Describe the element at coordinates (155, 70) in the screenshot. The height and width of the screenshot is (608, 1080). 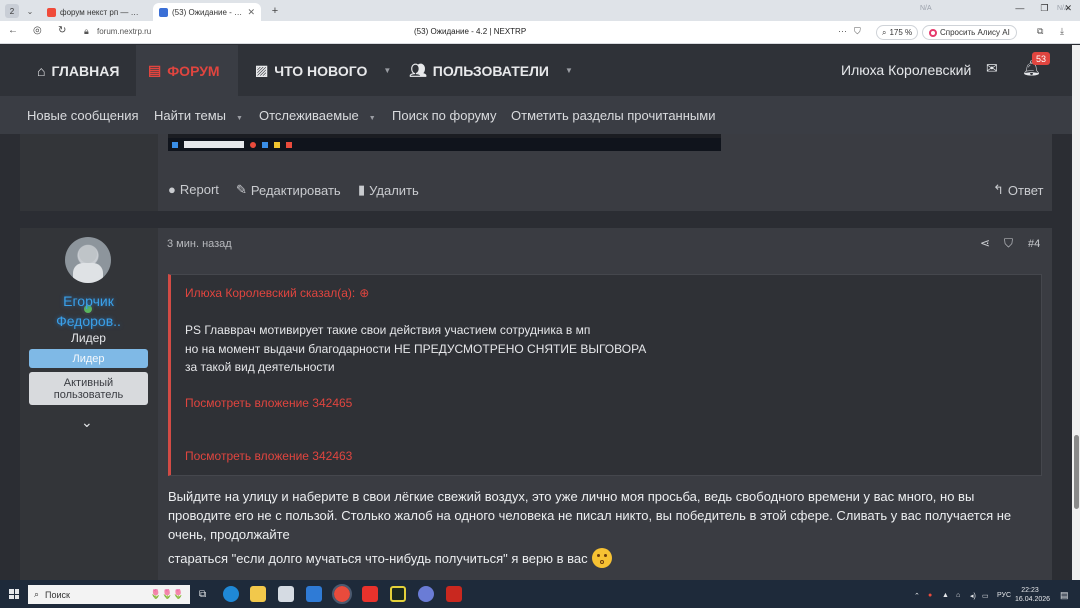
I see `forum-icon: ▤` at that location.